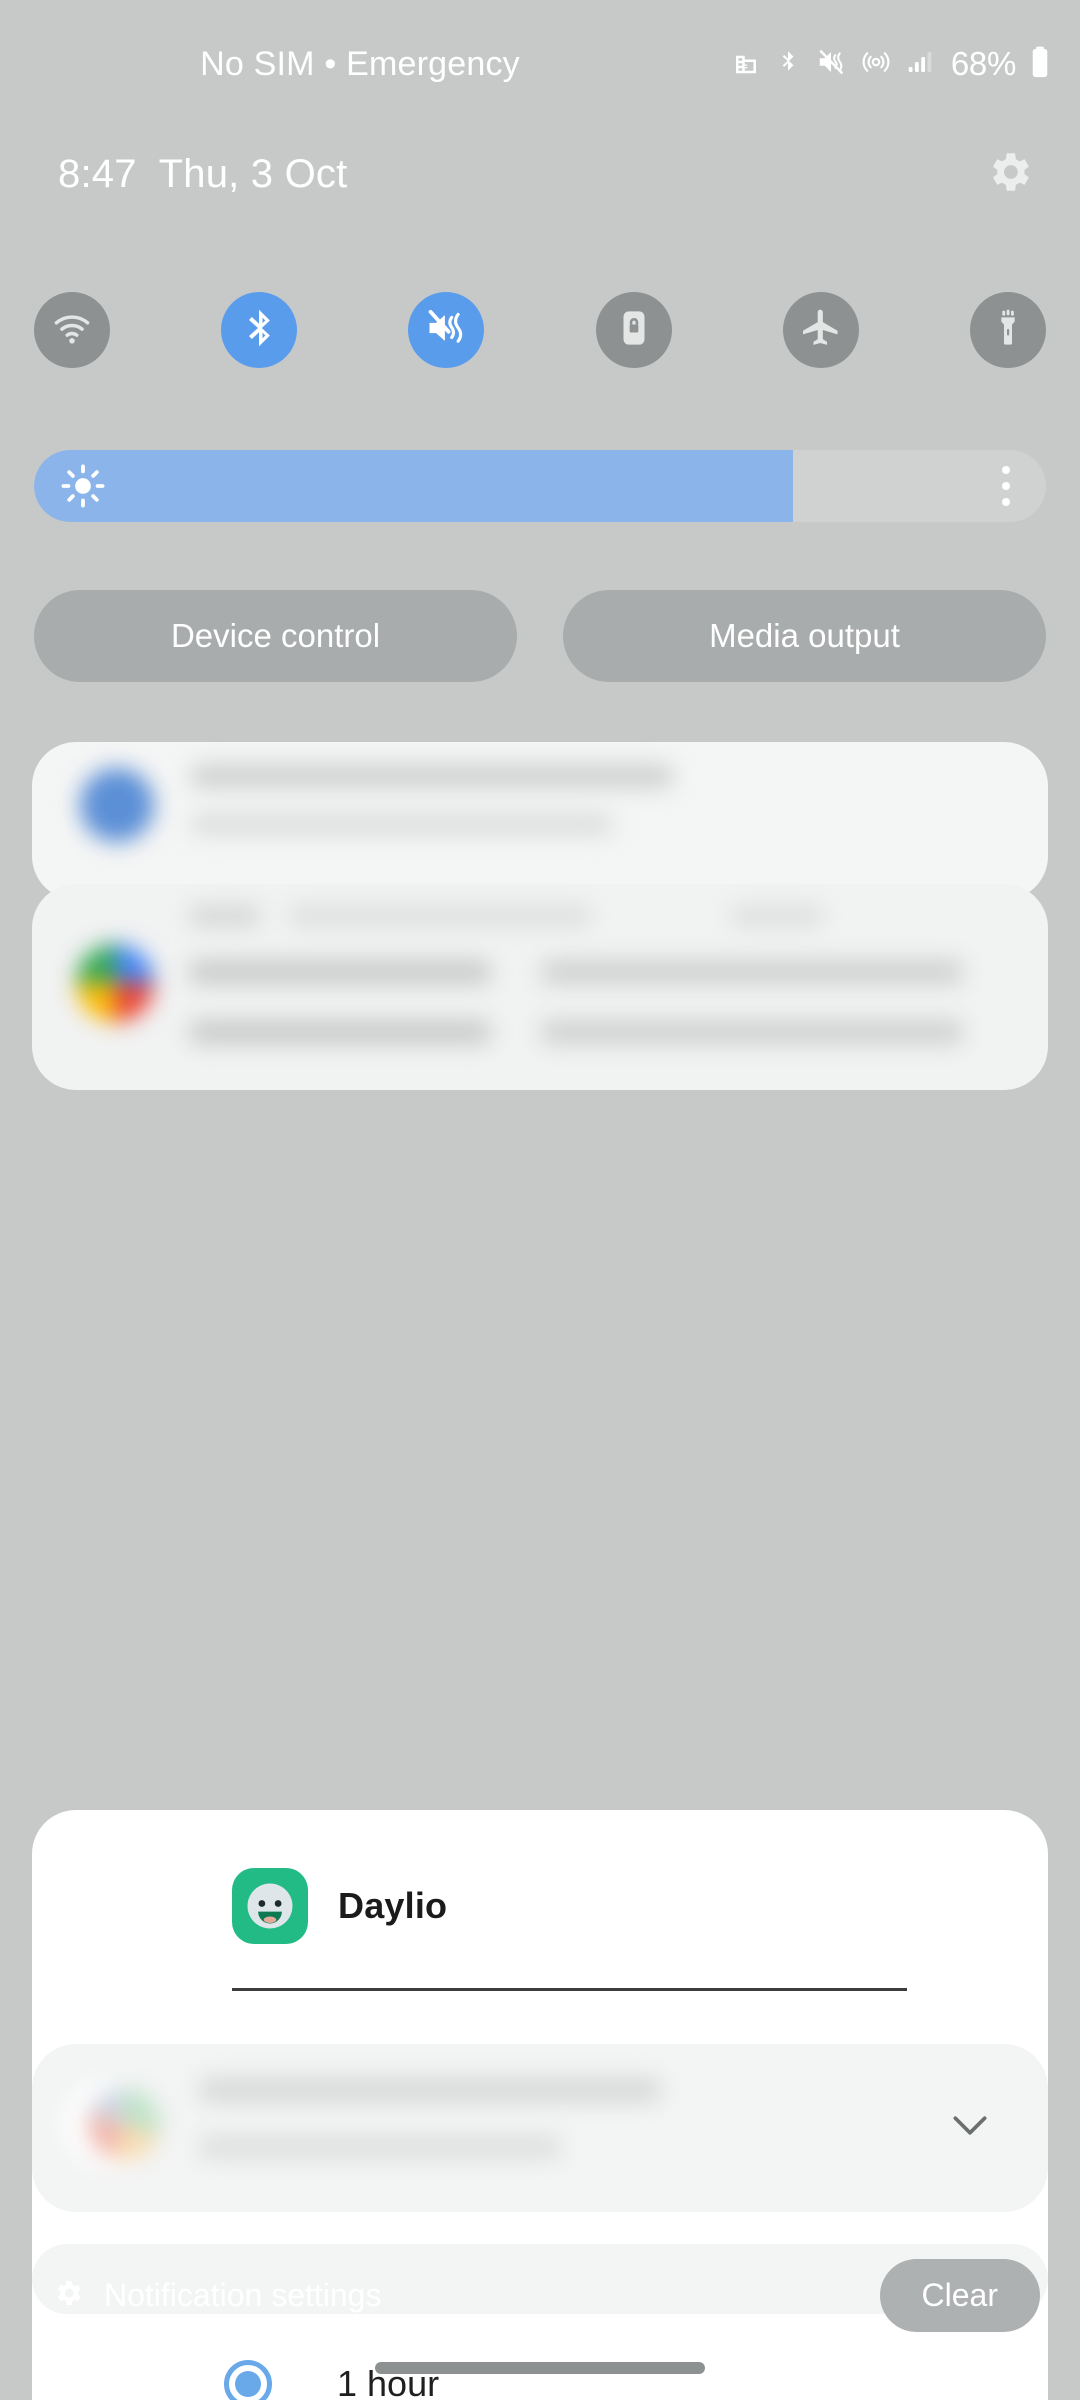  I want to click on media-output-button: Media output, so click(804, 636).